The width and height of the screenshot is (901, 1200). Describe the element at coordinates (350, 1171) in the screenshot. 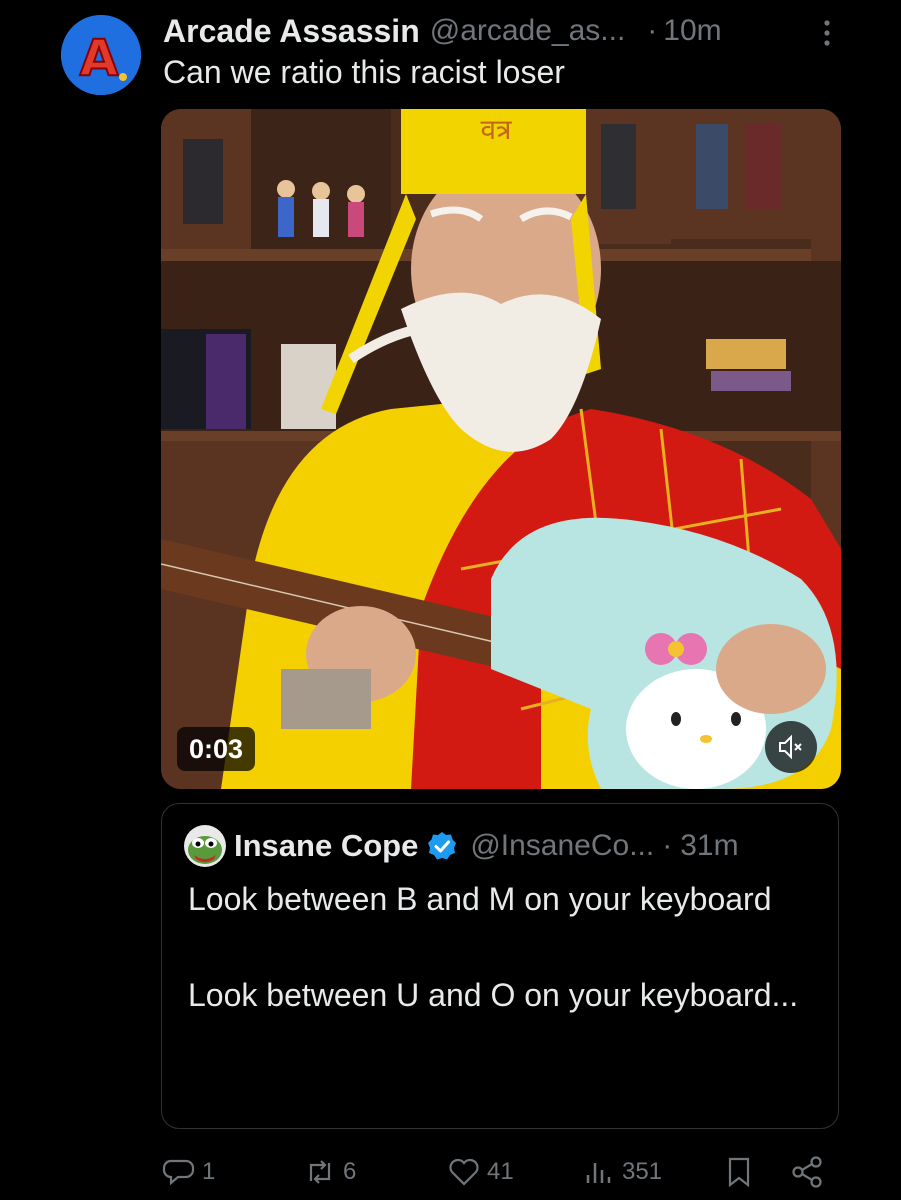

I see `repost-count: 6` at that location.